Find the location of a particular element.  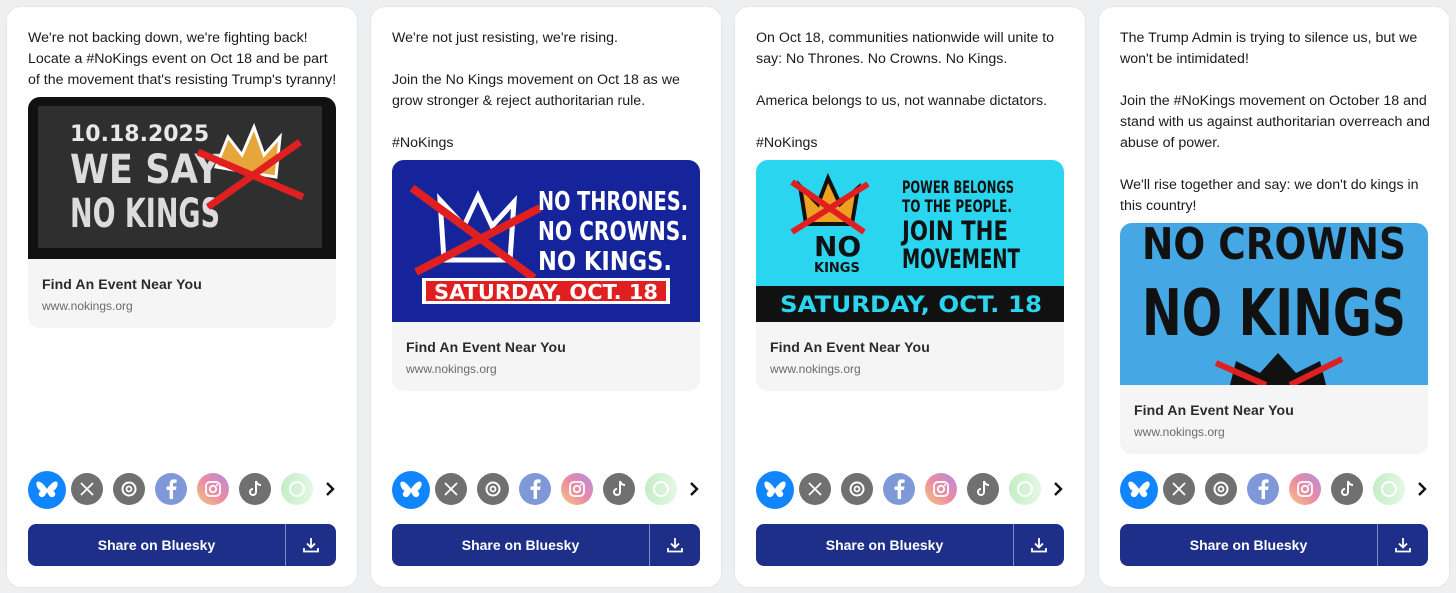

poster-line4: MOVEMENT is located at coordinates (961, 259).